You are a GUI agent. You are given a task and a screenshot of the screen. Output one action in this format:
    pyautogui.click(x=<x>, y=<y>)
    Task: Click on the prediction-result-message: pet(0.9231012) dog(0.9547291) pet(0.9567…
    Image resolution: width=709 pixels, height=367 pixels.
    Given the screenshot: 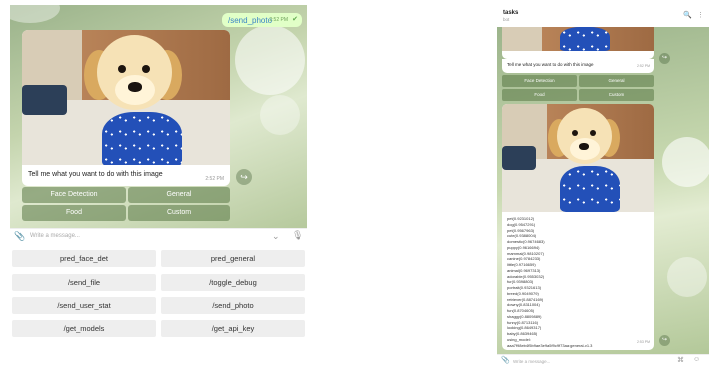 What is the action you would take?
    pyautogui.click(x=578, y=227)
    